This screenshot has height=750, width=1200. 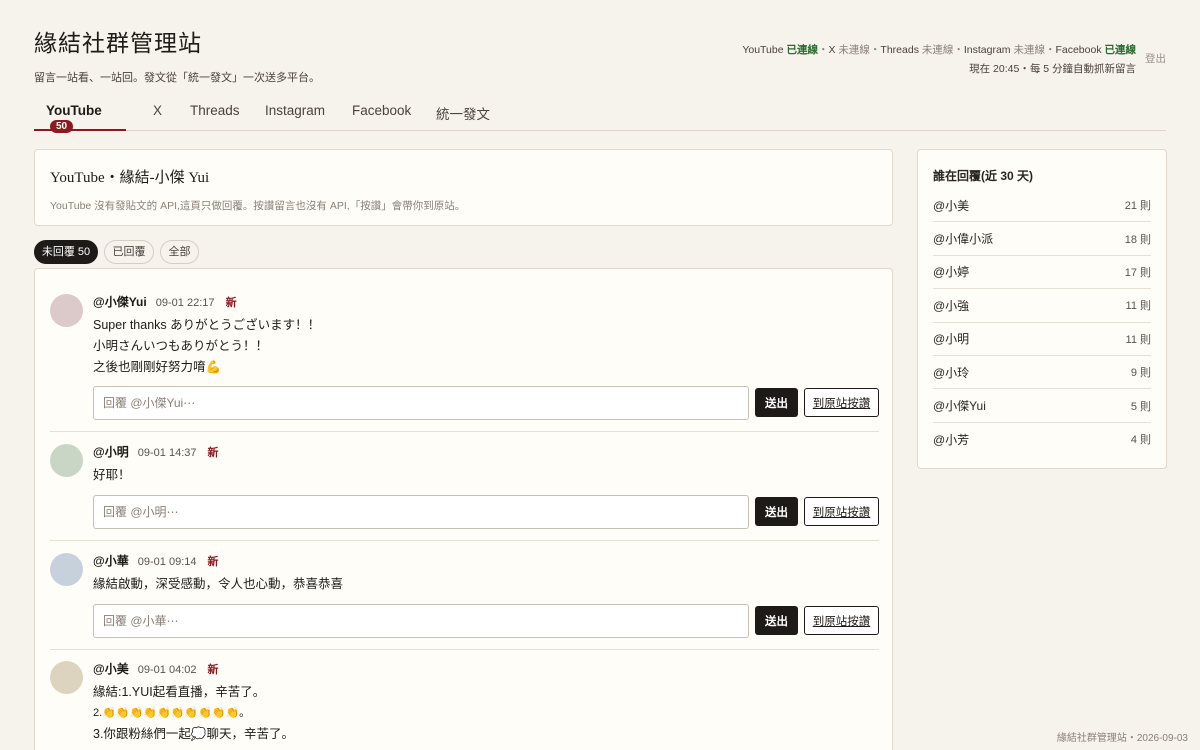 What do you see at coordinates (959, 406) in the screenshot?
I see `replier-name: @小傑Yui` at bounding box center [959, 406].